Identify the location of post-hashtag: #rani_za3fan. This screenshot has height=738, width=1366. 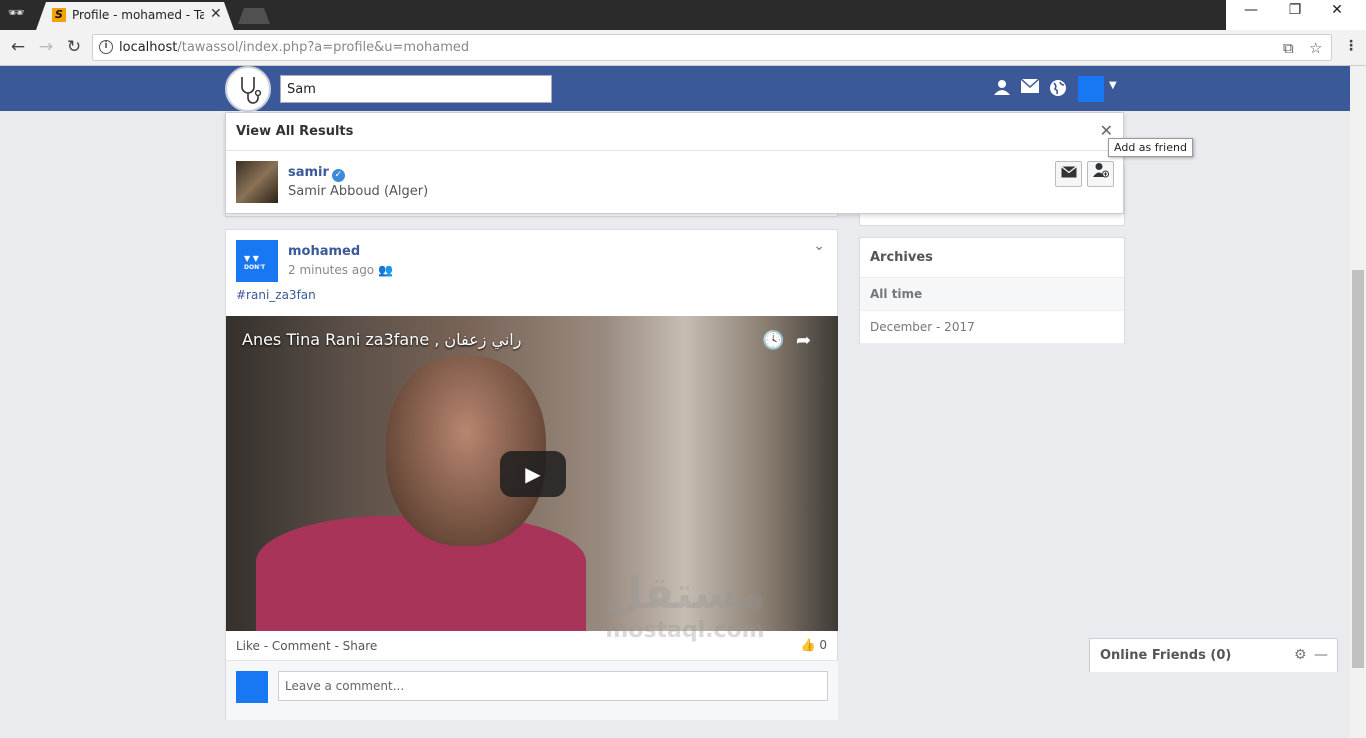
(276, 295).